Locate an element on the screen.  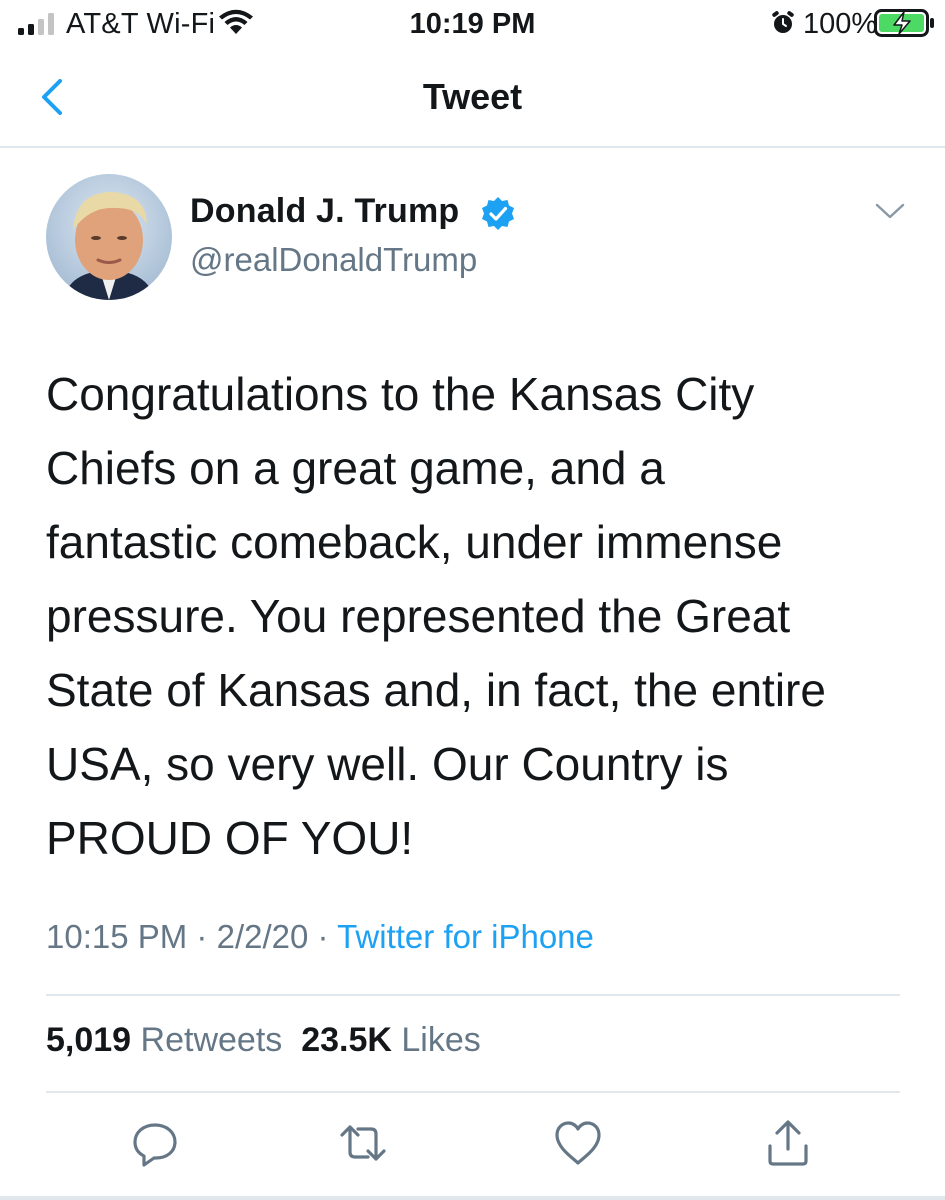
navigation-bar: Tweet is located at coordinates (472, 98).